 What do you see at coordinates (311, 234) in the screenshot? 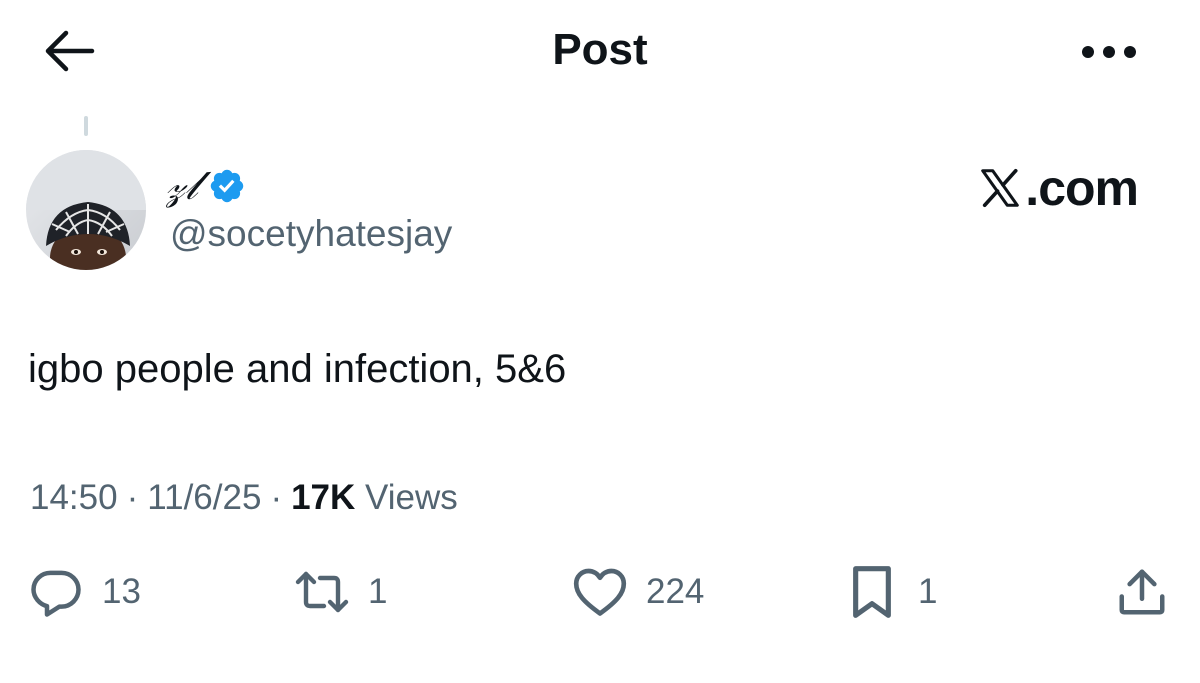
I see `author-handle: @socetyhatesjay` at bounding box center [311, 234].